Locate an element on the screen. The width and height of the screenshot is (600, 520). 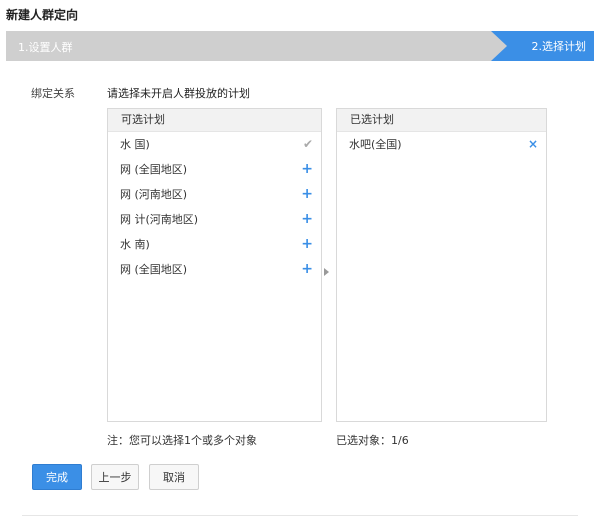
step-2-label: 2.选择计划 is located at coordinates (559, 46).